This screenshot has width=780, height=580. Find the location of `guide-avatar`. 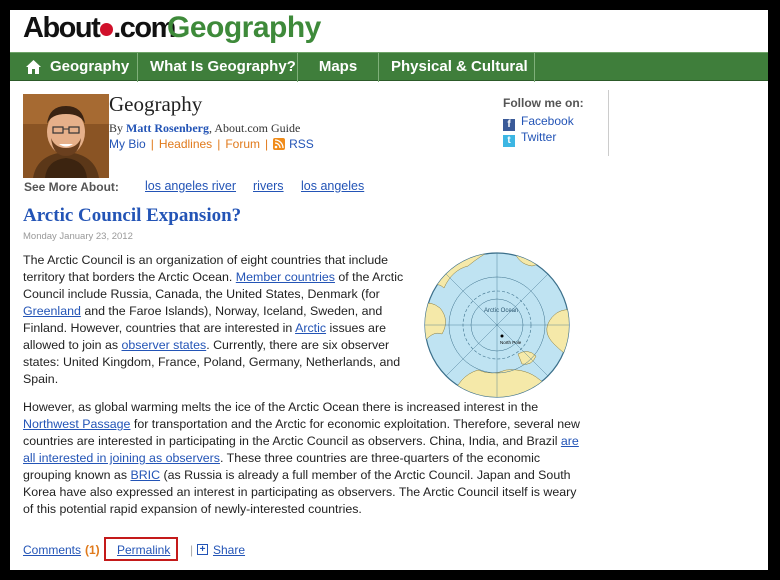

guide-avatar is located at coordinates (66, 136).